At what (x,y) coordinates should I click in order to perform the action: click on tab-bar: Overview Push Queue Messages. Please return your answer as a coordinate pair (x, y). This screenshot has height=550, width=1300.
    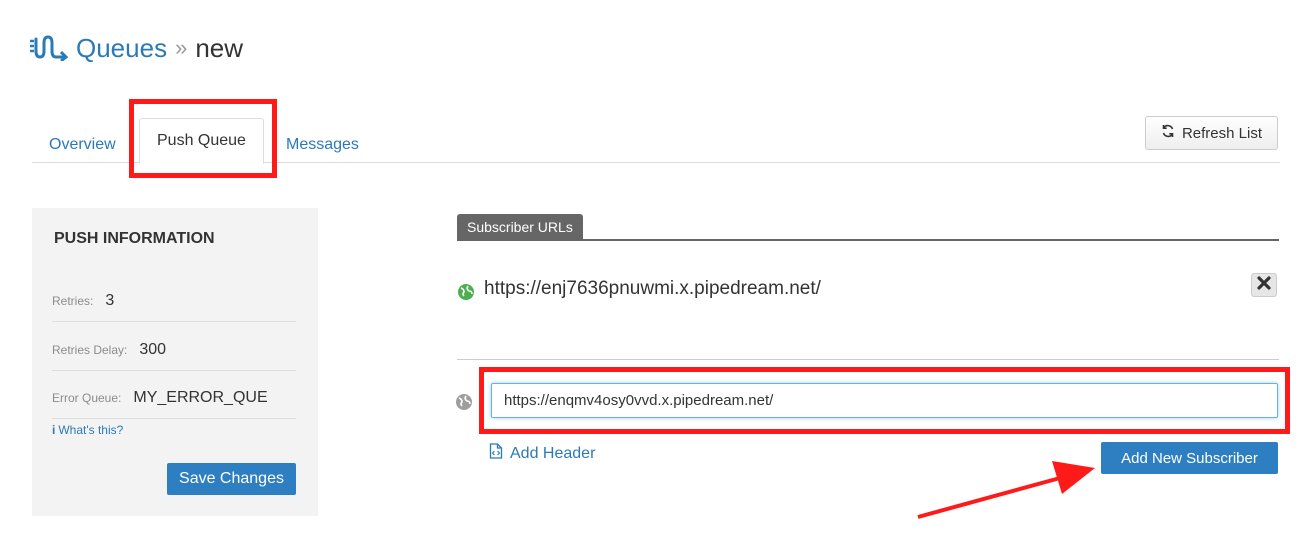
    Looking at the image, I should click on (656, 140).